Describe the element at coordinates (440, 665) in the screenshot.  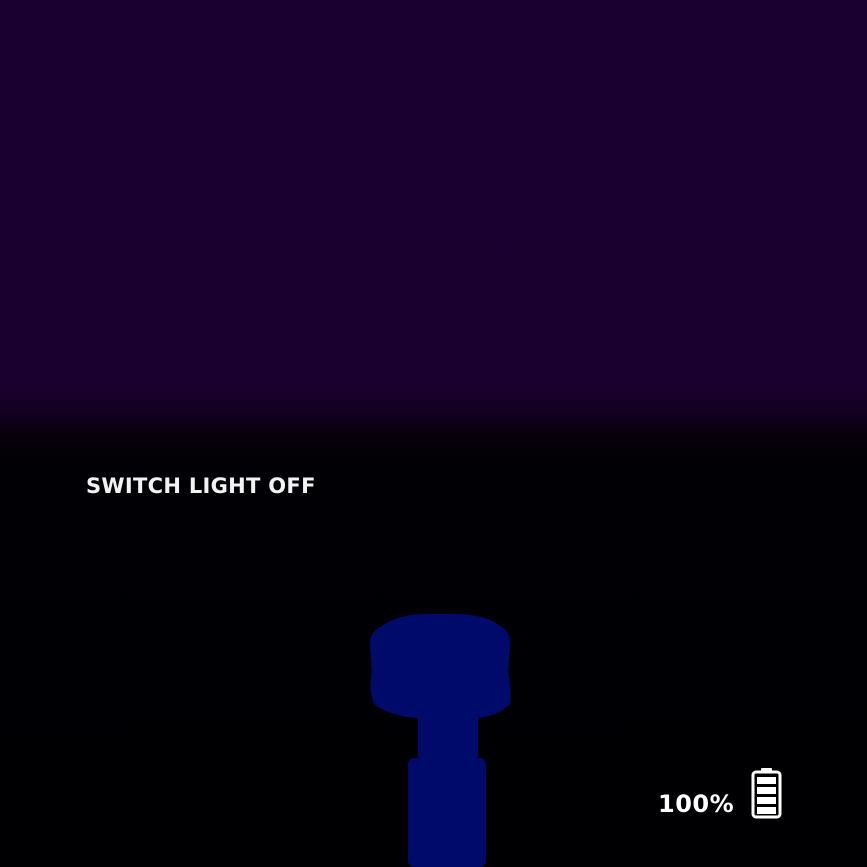
I see `flashlight-head` at that location.